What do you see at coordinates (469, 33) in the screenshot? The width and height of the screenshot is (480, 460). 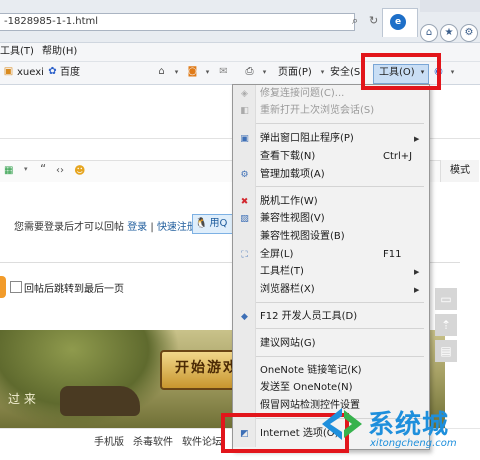 I see `settings-gear-icon: ⚙` at bounding box center [469, 33].